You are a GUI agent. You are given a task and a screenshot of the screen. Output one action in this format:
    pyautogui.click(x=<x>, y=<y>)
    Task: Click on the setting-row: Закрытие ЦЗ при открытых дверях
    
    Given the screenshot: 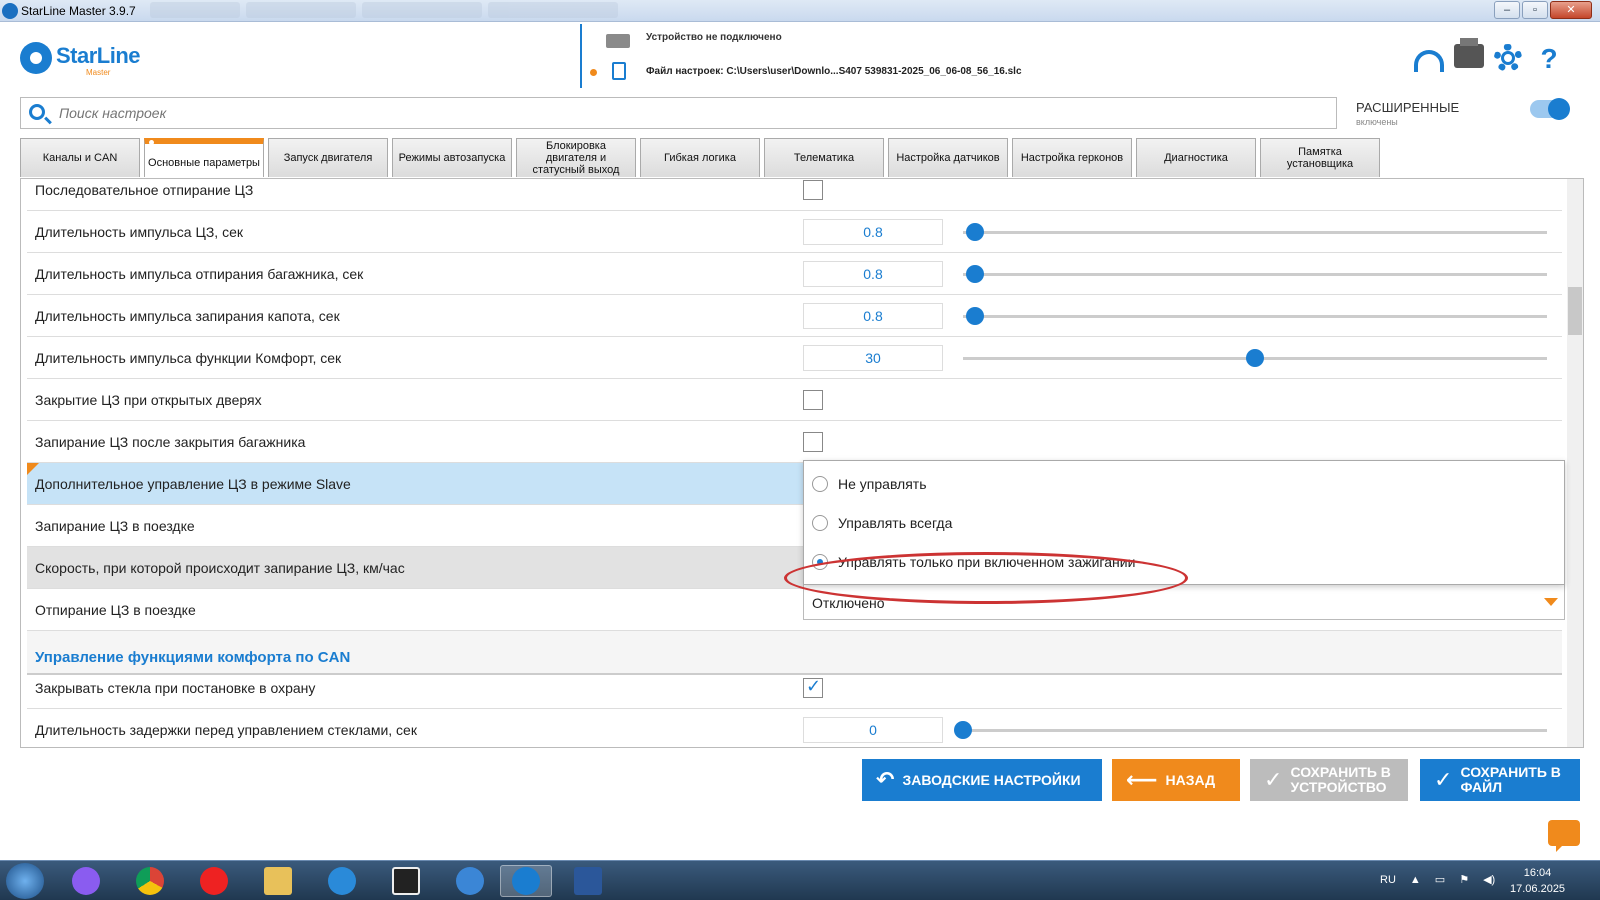 What is the action you would take?
    pyautogui.click(x=794, y=400)
    